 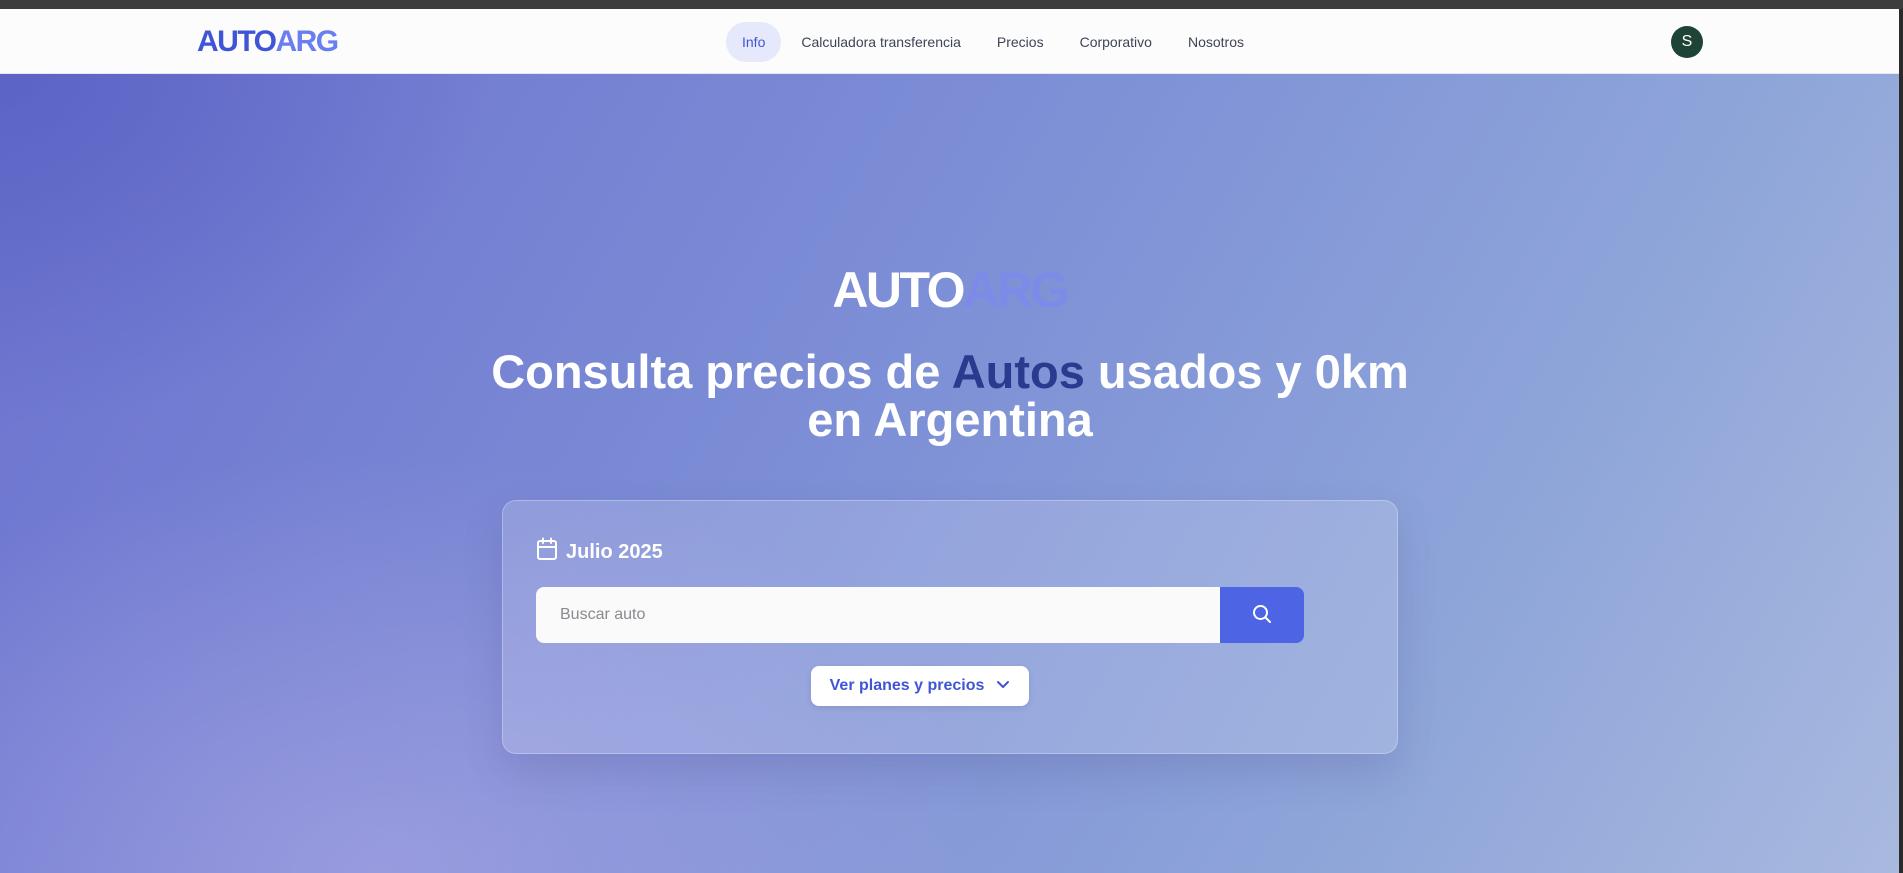 What do you see at coordinates (1020, 42) in the screenshot?
I see `nav-item-precios: Precios` at bounding box center [1020, 42].